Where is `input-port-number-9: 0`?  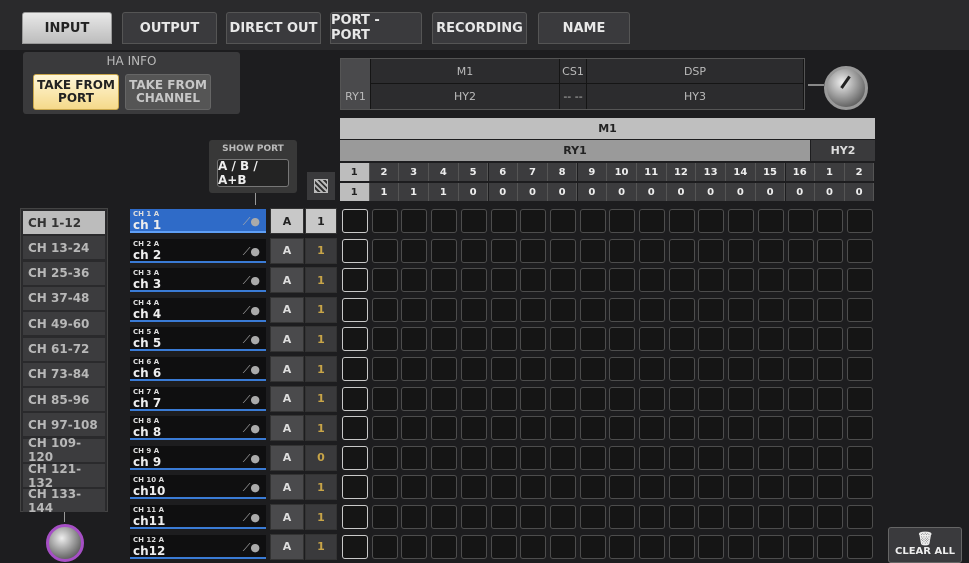 input-port-number-9: 0 is located at coordinates (321, 457).